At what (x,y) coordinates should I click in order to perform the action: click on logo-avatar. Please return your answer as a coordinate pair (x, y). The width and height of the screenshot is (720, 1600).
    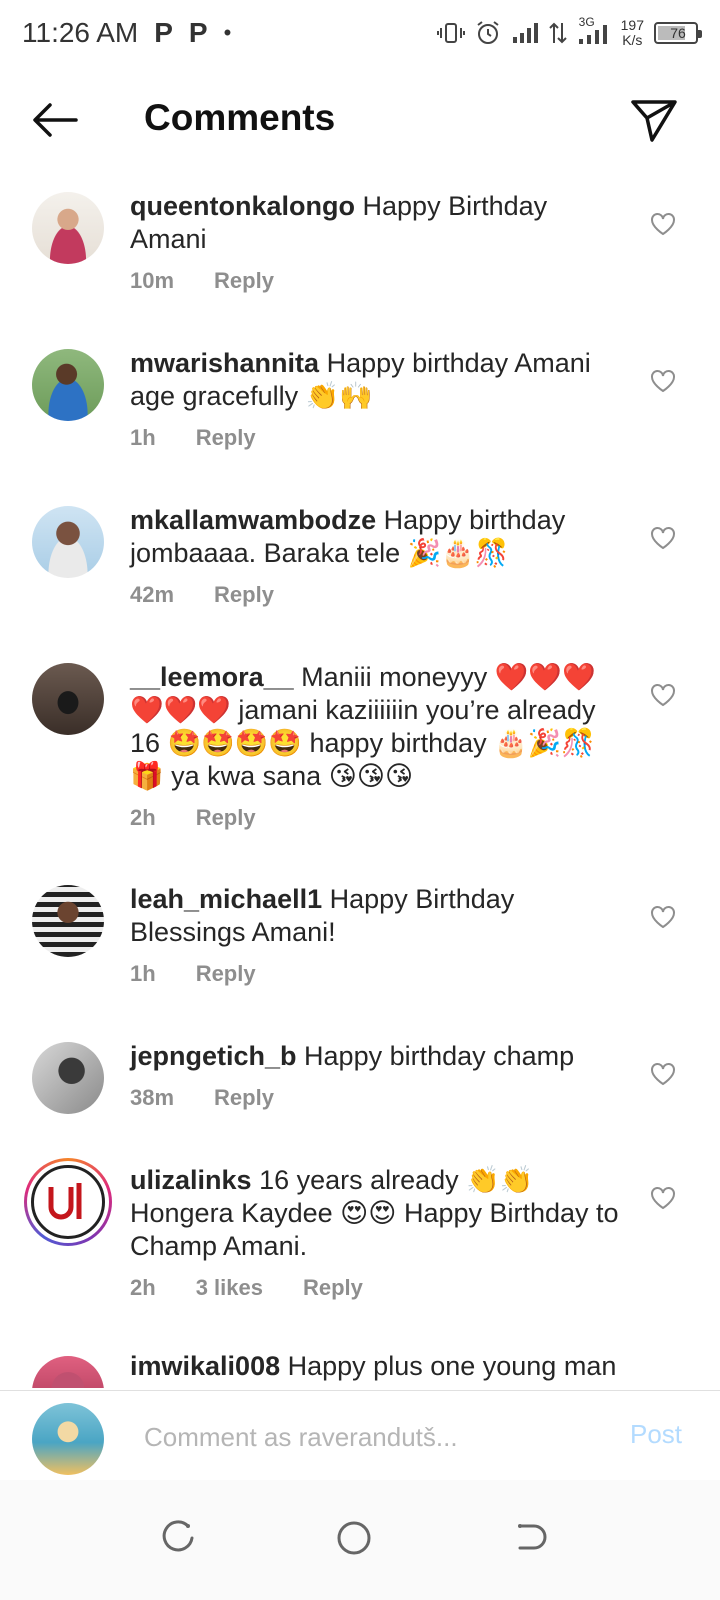
    Looking at the image, I should click on (68, 1202).